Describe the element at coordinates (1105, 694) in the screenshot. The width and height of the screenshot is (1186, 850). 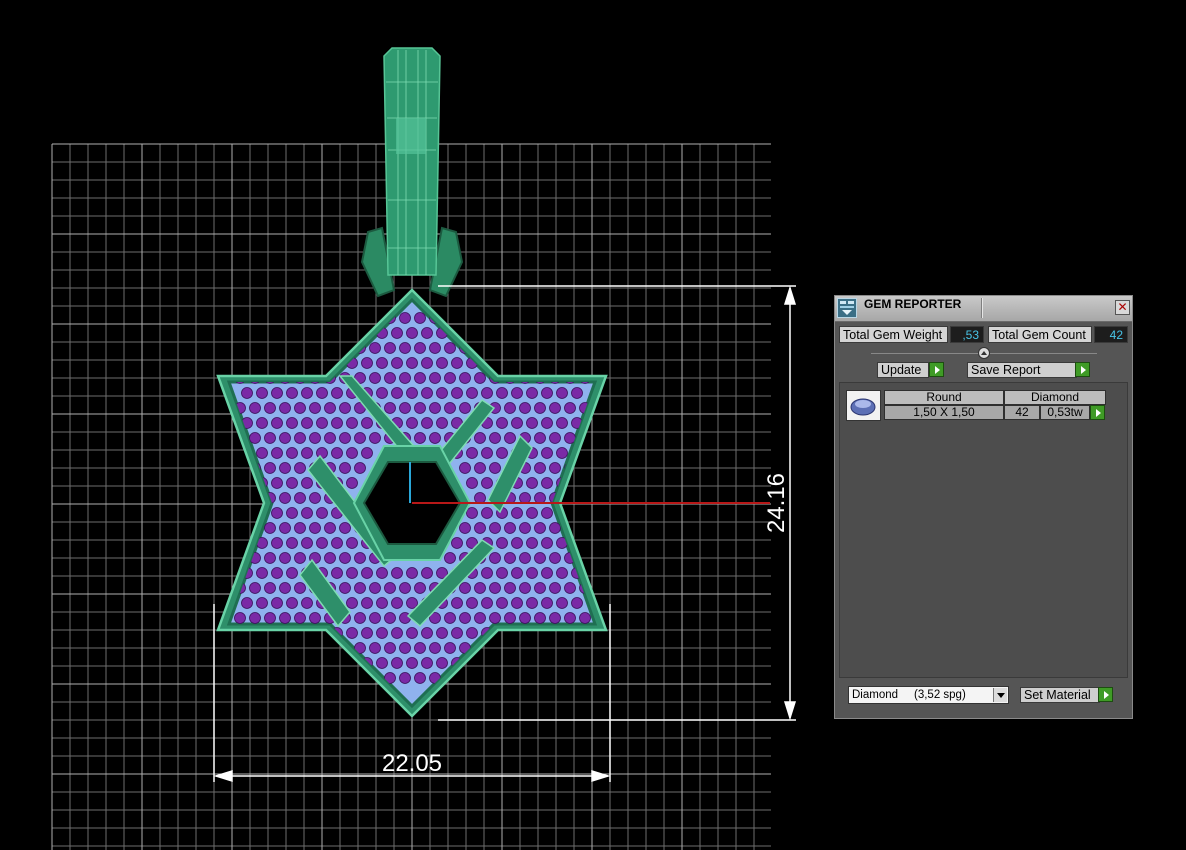
I see `set-material-green-arrow-icon` at that location.